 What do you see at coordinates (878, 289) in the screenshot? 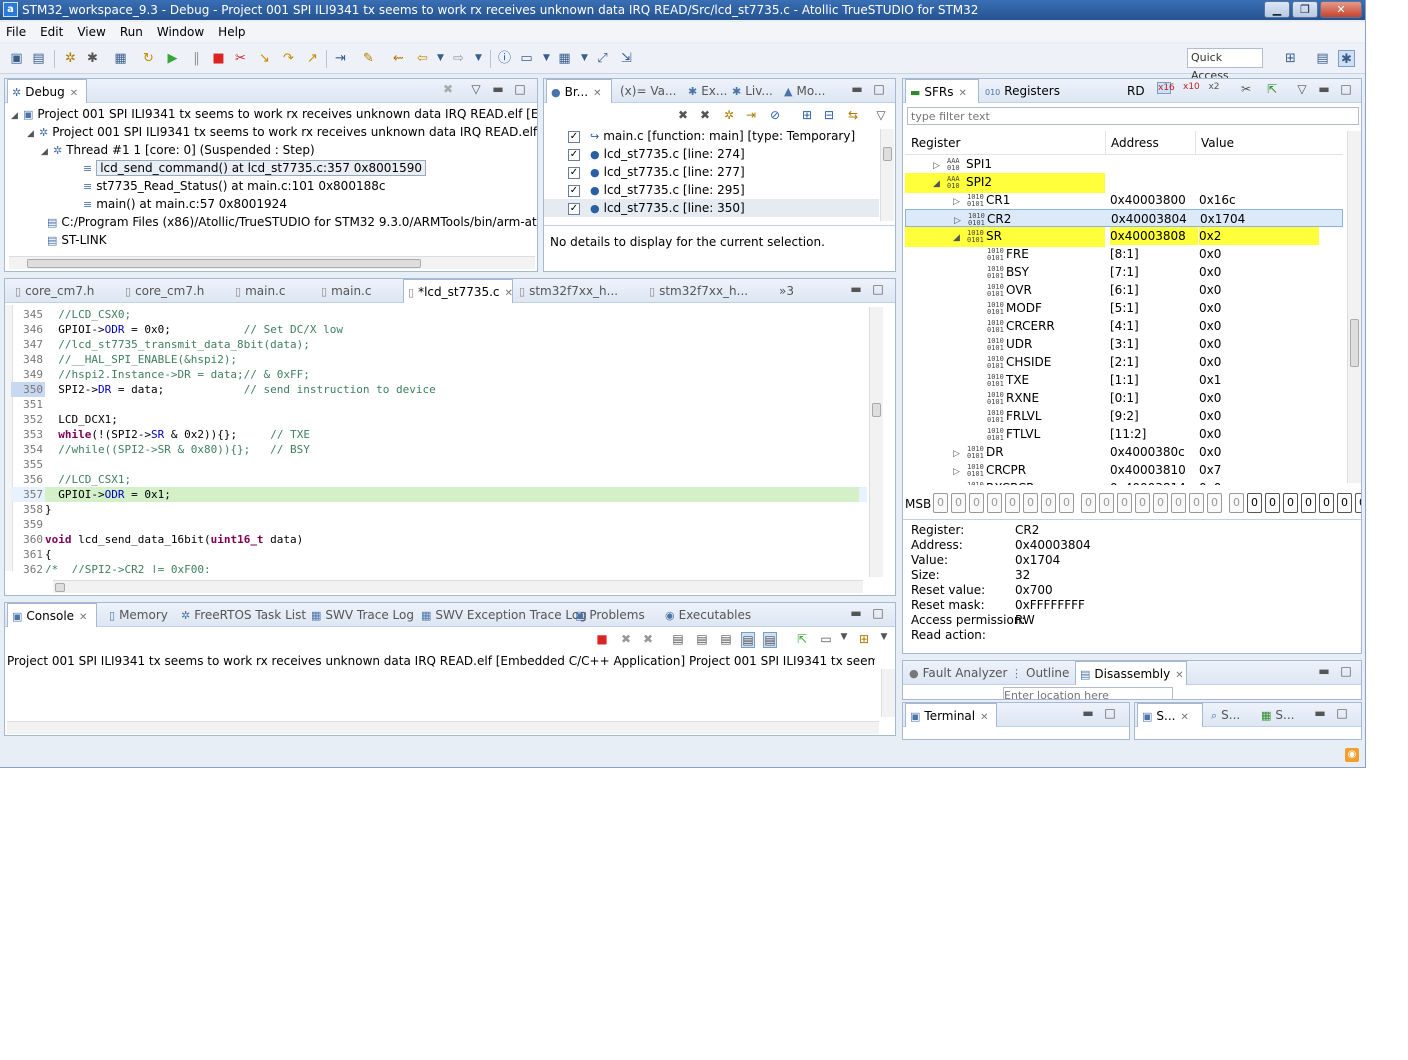
I see `maximize-editor-icon: □` at bounding box center [878, 289].